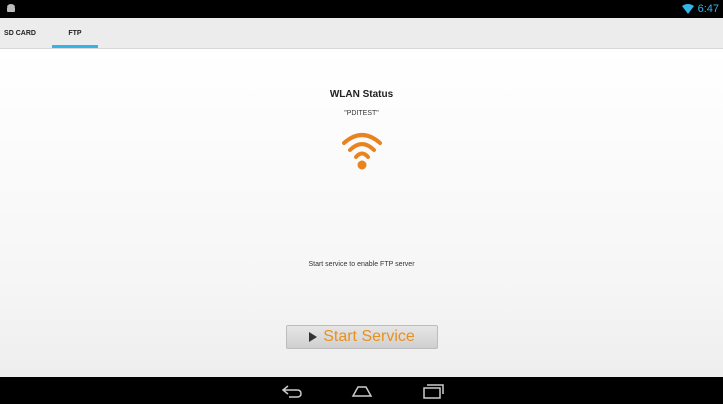  I want to click on tab-ftp: FTP, so click(75, 33).